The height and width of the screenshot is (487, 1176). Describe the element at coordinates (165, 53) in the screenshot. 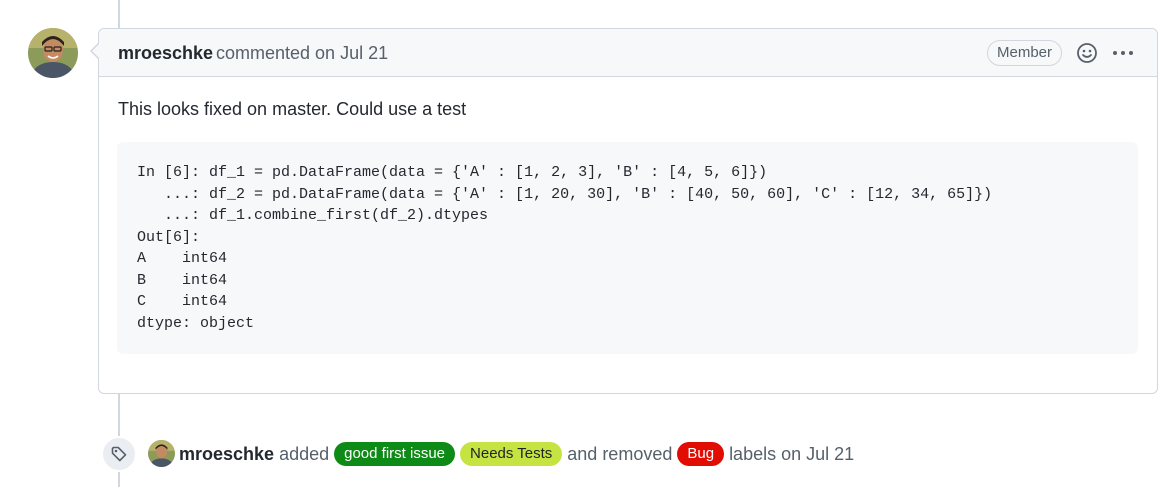

I see `comment-author-link: mroeschke` at that location.